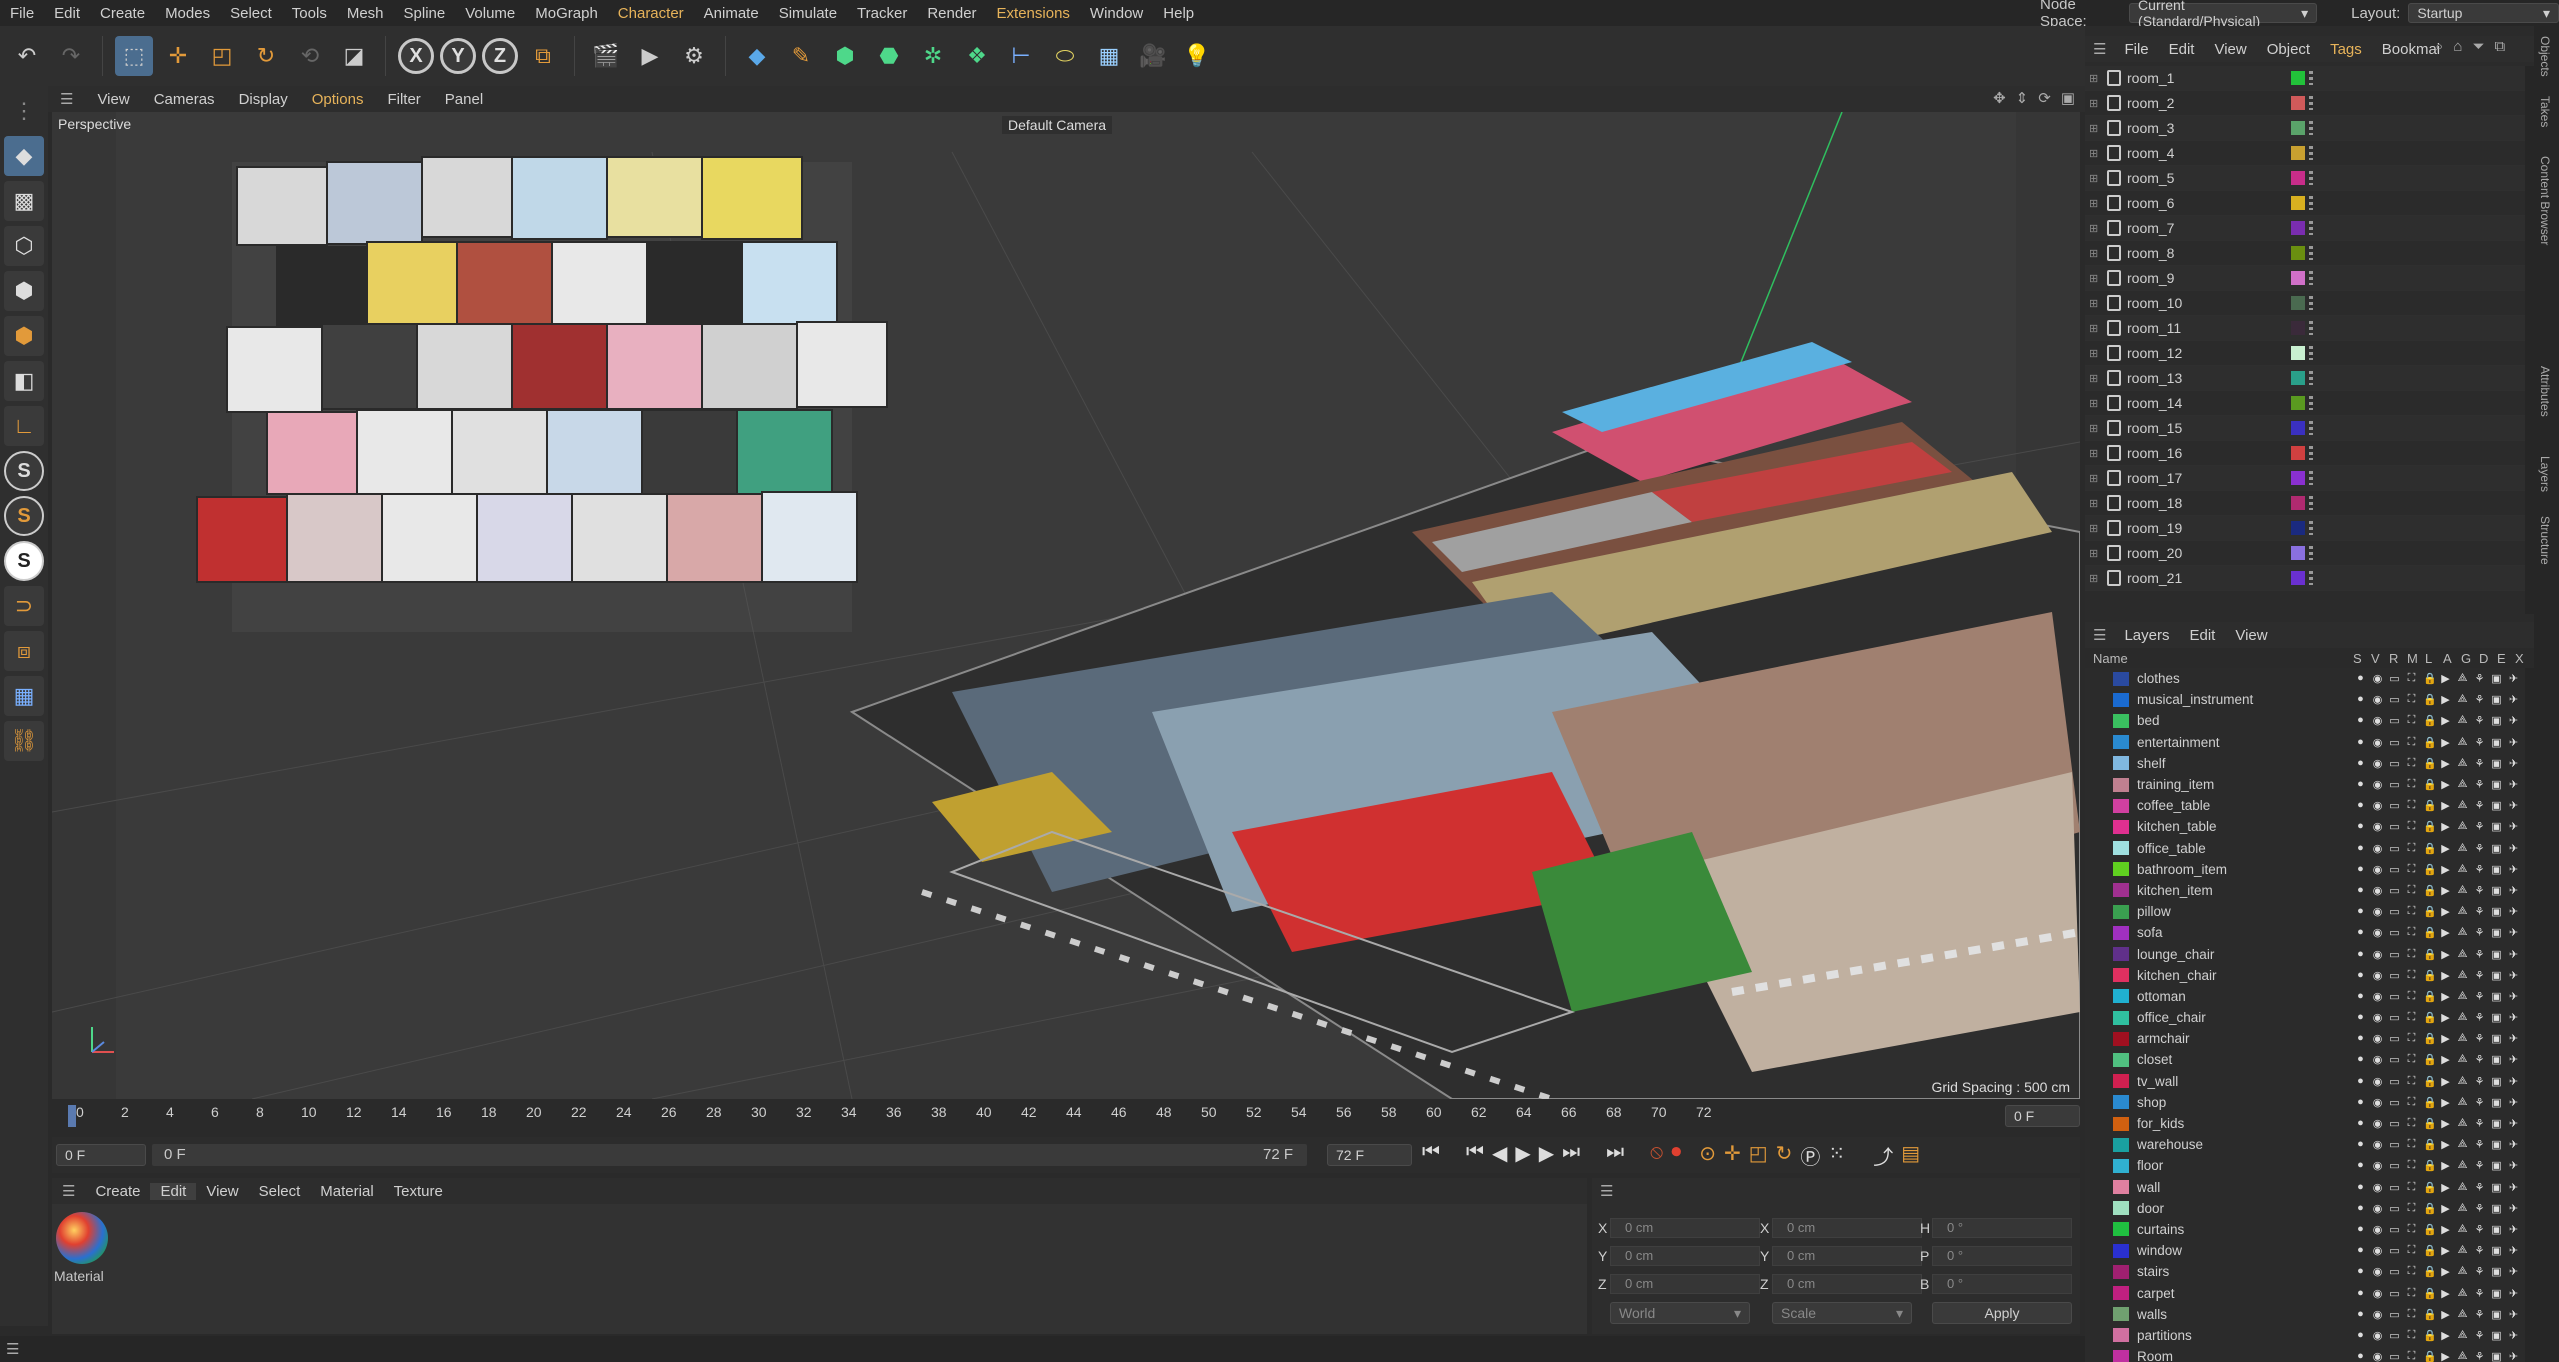 The width and height of the screenshot is (2559, 1362). I want to click on layer-list-scrollbar, so click(2529, 1015).